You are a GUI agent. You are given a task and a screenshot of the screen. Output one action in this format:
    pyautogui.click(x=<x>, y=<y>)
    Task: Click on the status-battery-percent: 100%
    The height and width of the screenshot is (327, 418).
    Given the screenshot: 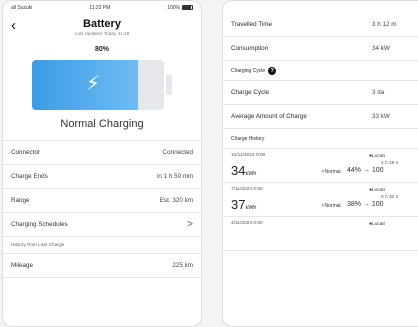 What is the action you would take?
    pyautogui.click(x=173, y=7)
    